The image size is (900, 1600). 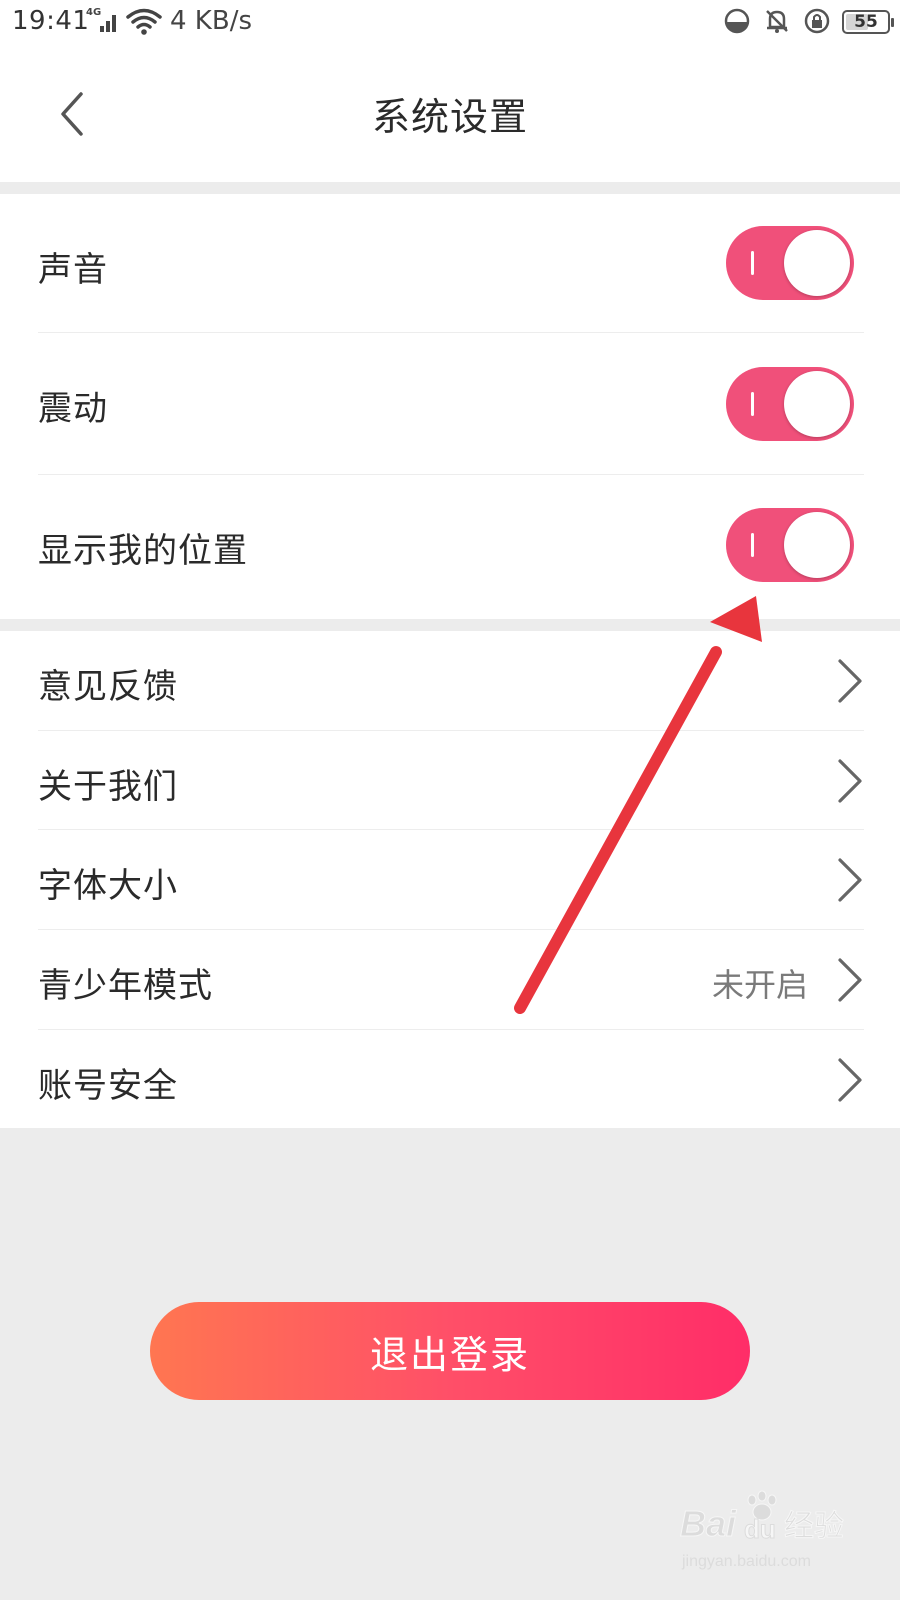 What do you see at coordinates (760, 1529) in the screenshot?
I see `svg-text: du` at bounding box center [760, 1529].